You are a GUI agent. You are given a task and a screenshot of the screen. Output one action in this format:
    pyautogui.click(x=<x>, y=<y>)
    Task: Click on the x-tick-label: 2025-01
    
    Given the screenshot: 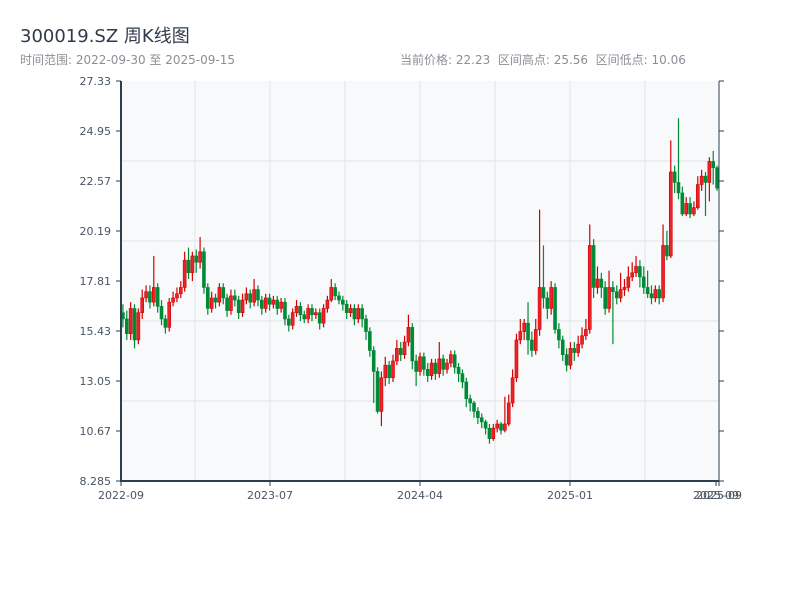 What is the action you would take?
    pyautogui.click(x=570, y=495)
    